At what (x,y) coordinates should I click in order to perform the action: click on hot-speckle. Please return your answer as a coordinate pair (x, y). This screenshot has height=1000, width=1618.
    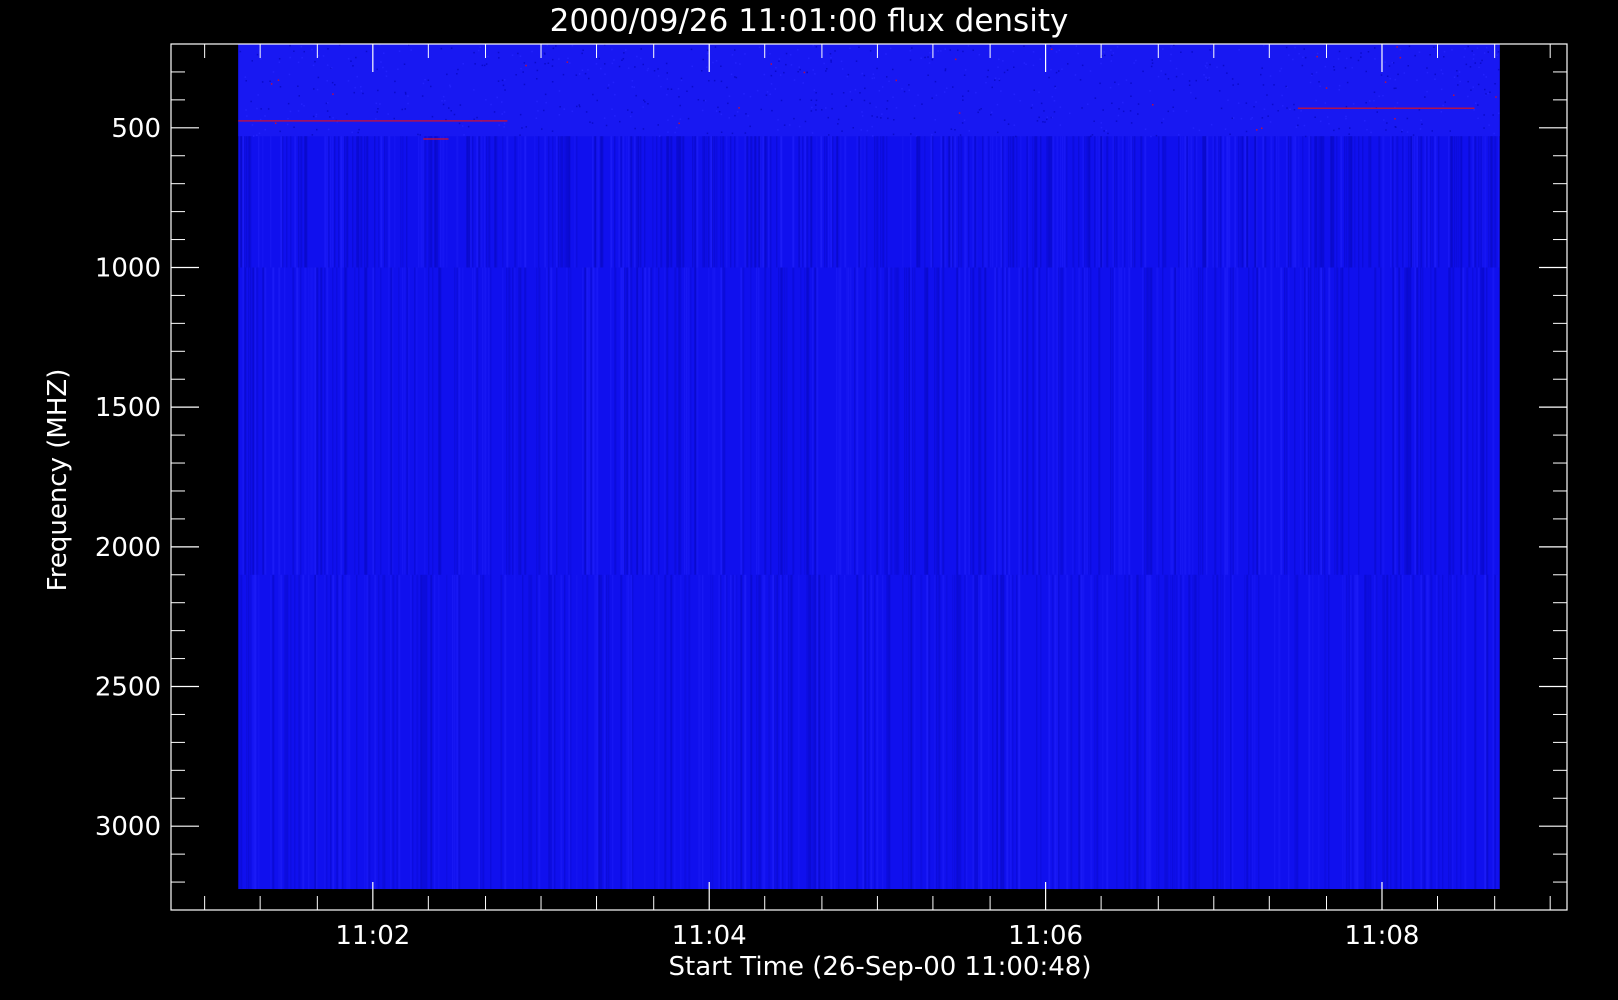
    Looking at the image, I should click on (955, 59).